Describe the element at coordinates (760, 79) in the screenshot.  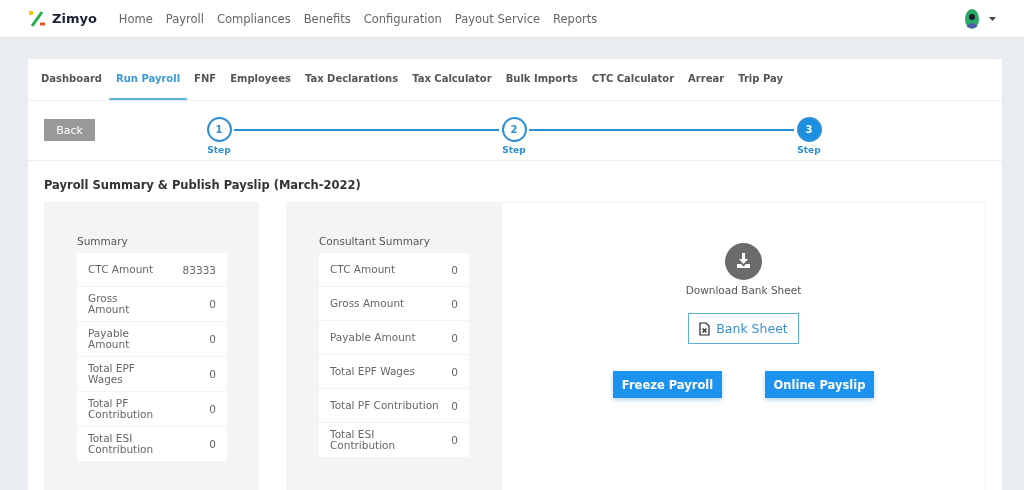
I see `tab: Trip Pay` at that location.